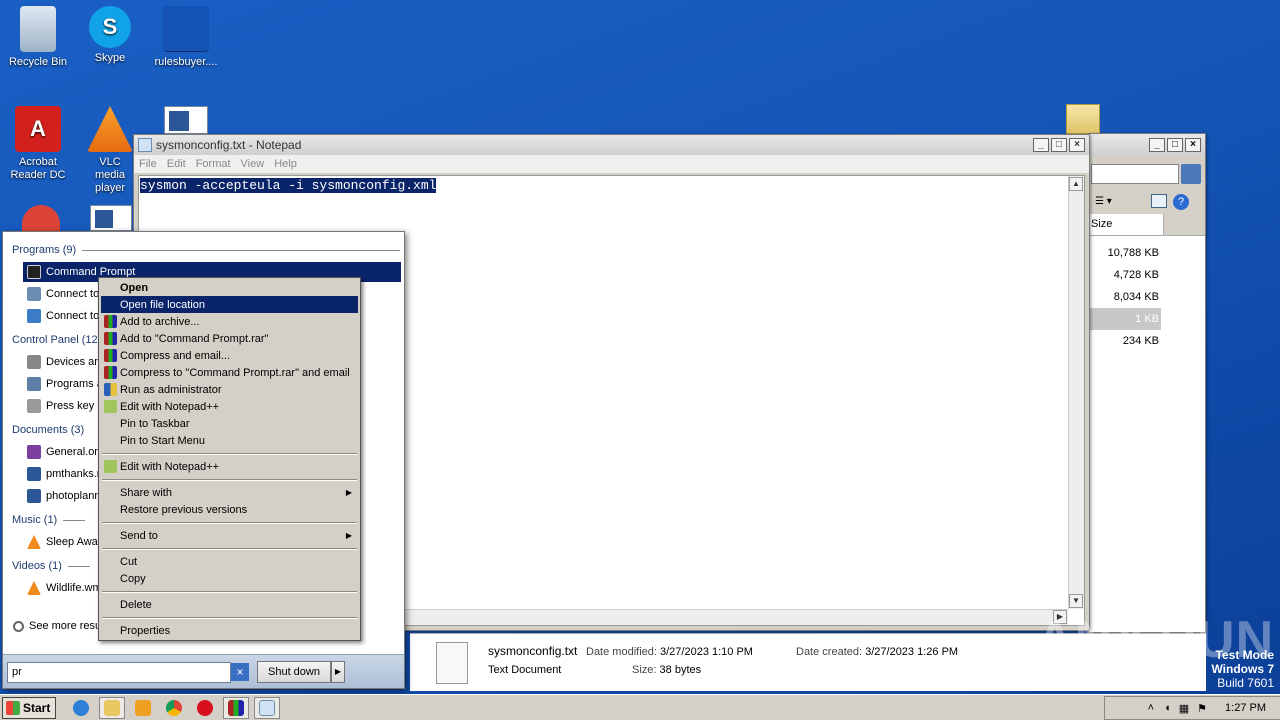 Image resolution: width=1280 pixels, height=720 pixels. Describe the element at coordinates (81, 708) in the screenshot. I see `taskbar-ie` at that location.